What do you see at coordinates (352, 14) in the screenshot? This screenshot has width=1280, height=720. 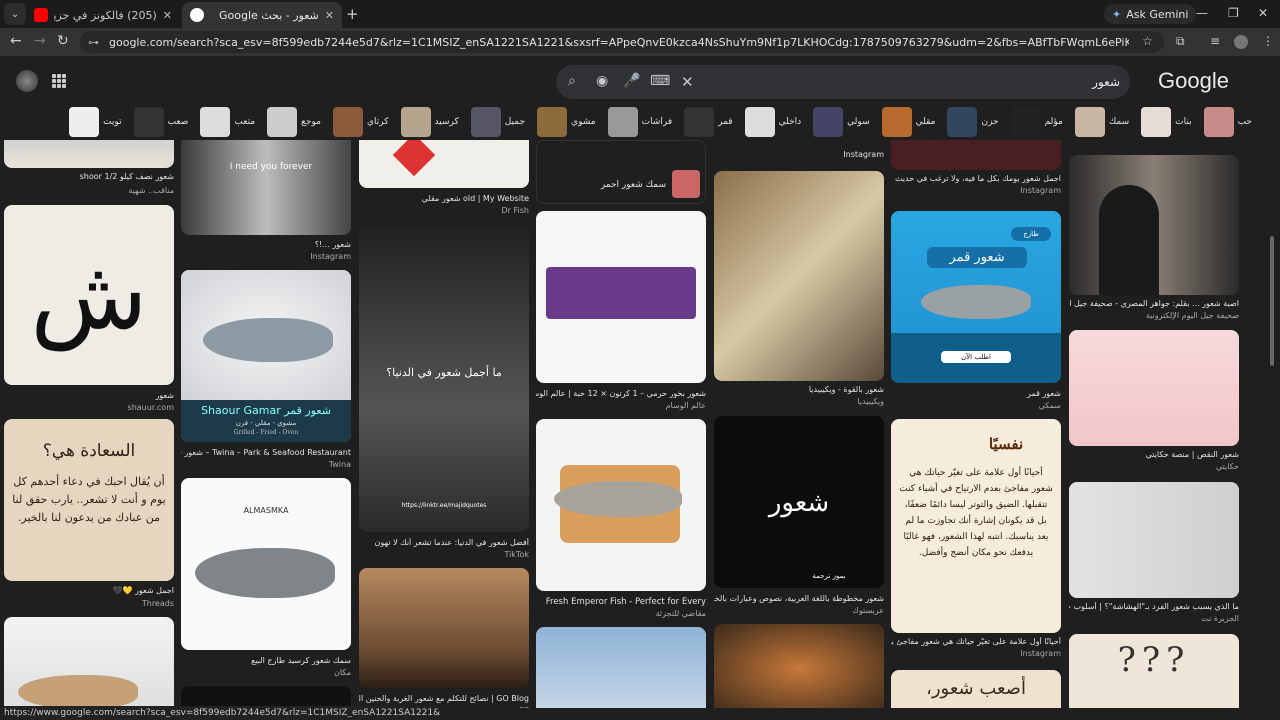 I see `new-tab-icon: +` at bounding box center [352, 14].